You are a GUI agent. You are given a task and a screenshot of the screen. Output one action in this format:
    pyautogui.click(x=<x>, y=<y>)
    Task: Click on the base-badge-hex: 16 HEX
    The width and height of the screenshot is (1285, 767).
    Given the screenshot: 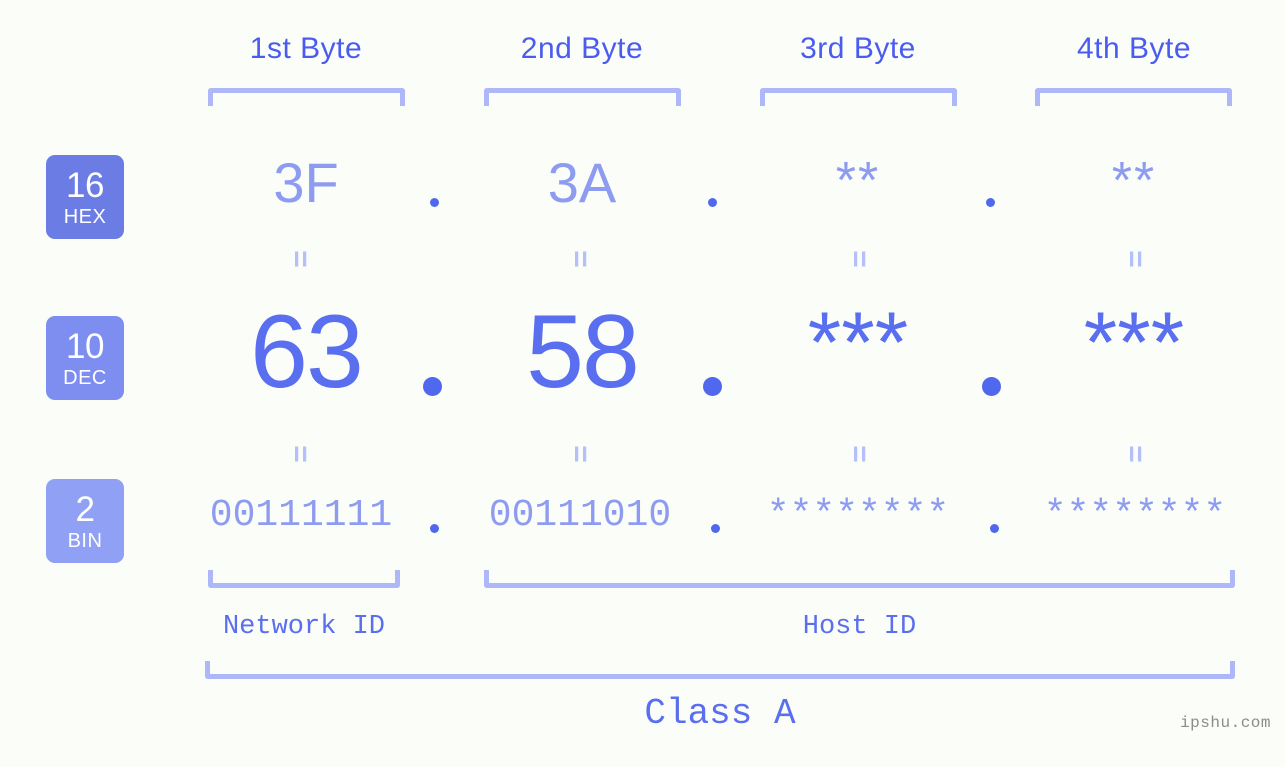 What is the action you would take?
    pyautogui.click(x=85, y=197)
    